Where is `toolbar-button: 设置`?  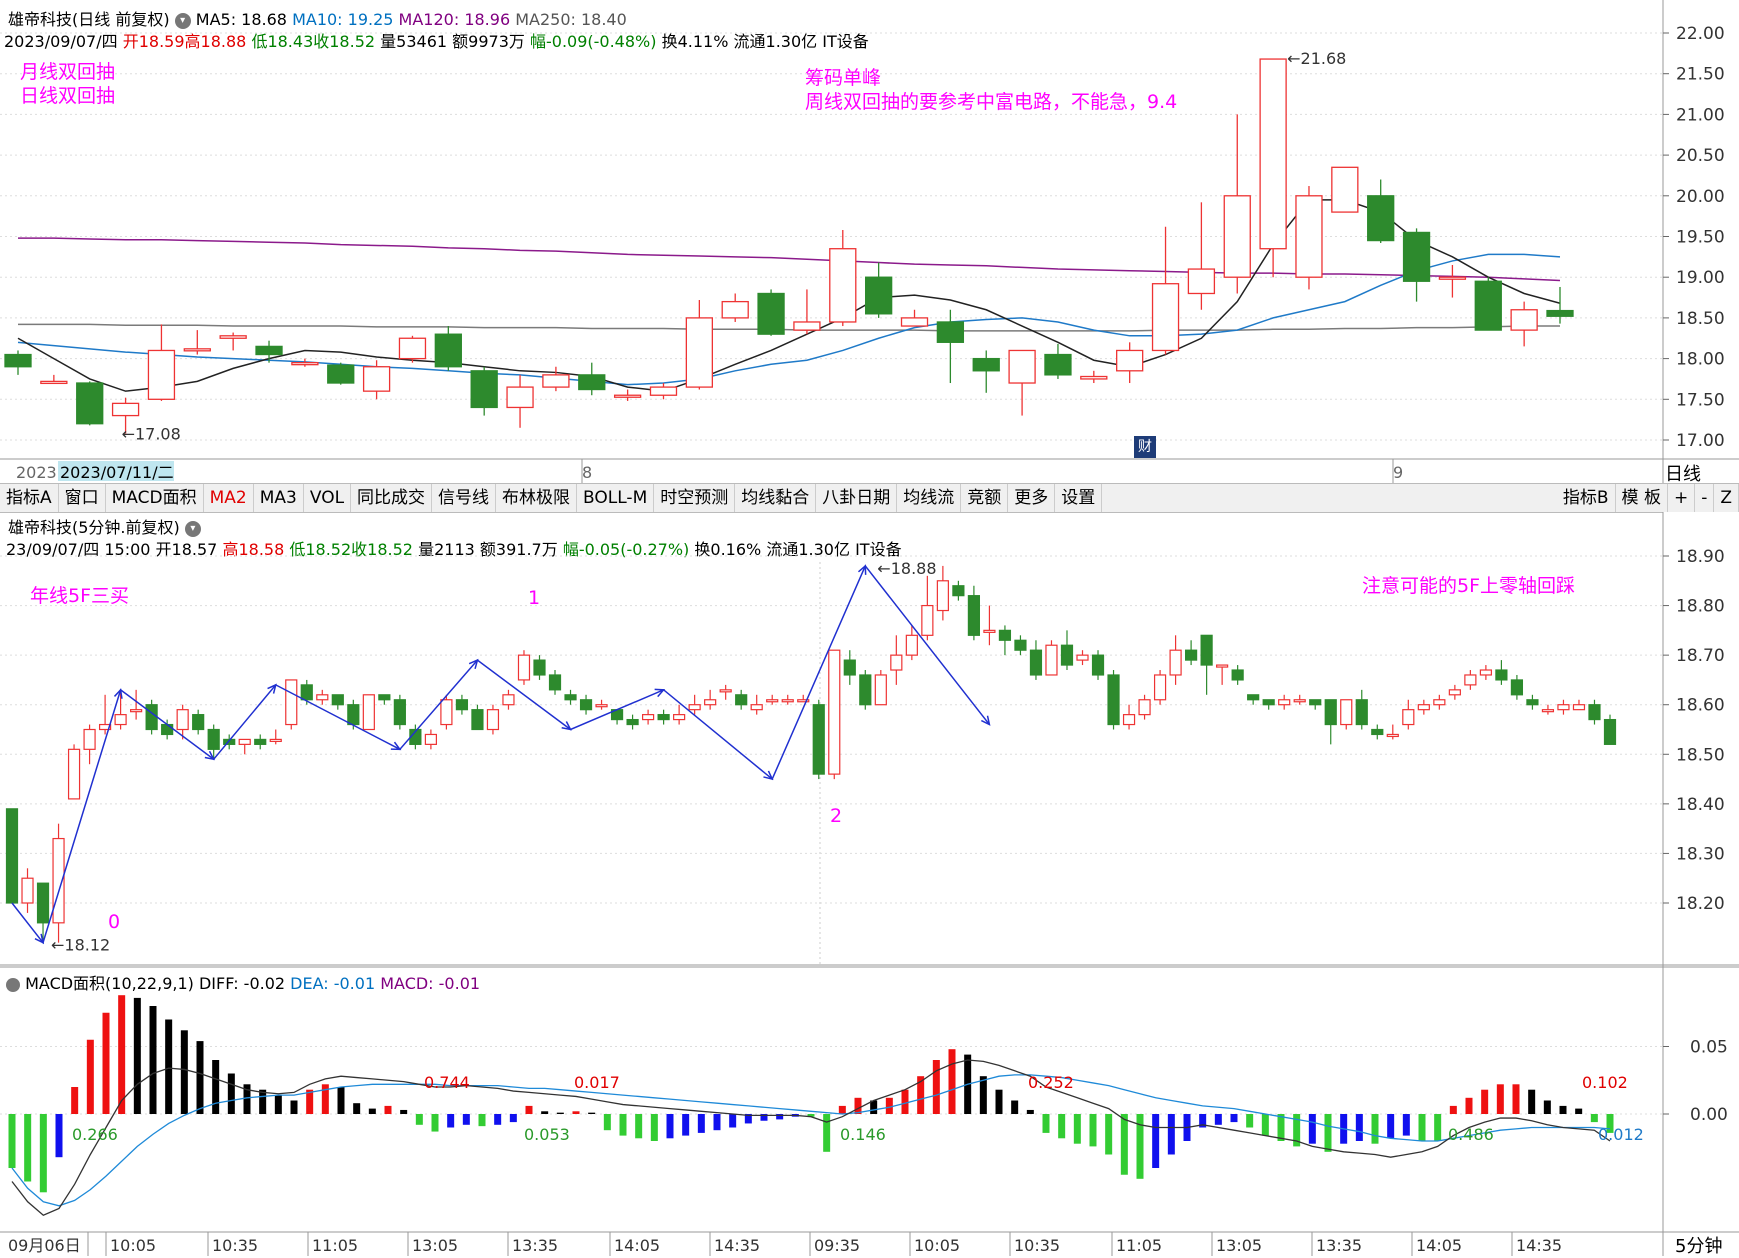 toolbar-button: 设置 is located at coordinates (1079, 498).